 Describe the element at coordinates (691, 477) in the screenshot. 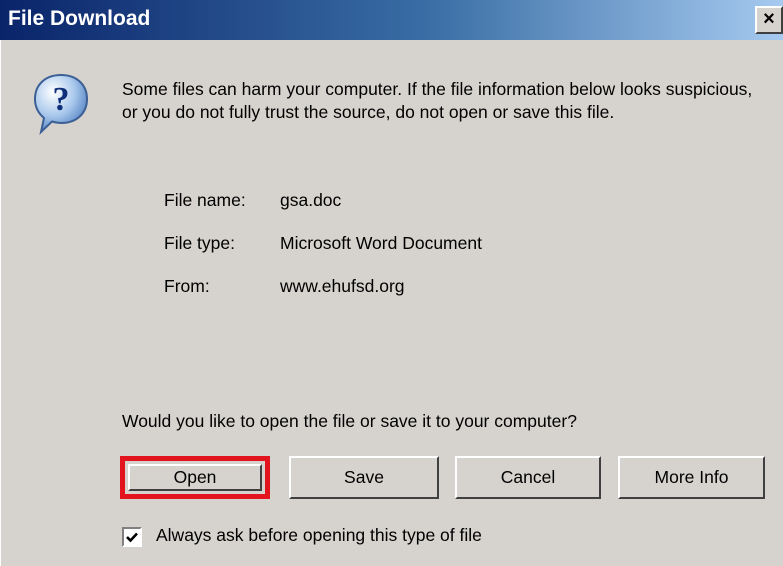

I see `more-info-button: More Info` at that location.